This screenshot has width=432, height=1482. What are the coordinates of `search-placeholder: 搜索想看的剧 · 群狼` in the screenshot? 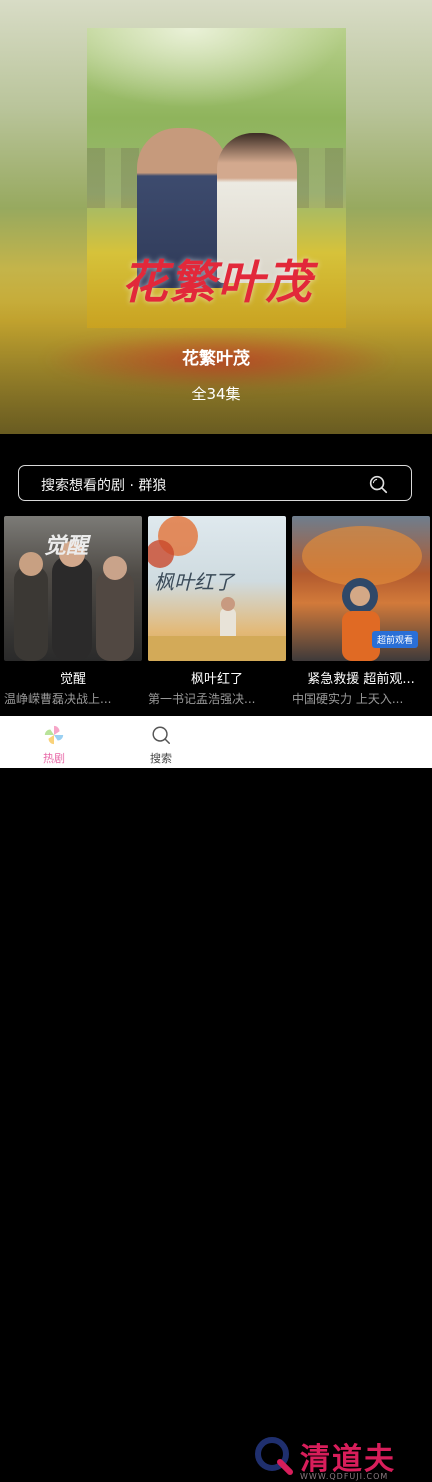 It's located at (104, 486).